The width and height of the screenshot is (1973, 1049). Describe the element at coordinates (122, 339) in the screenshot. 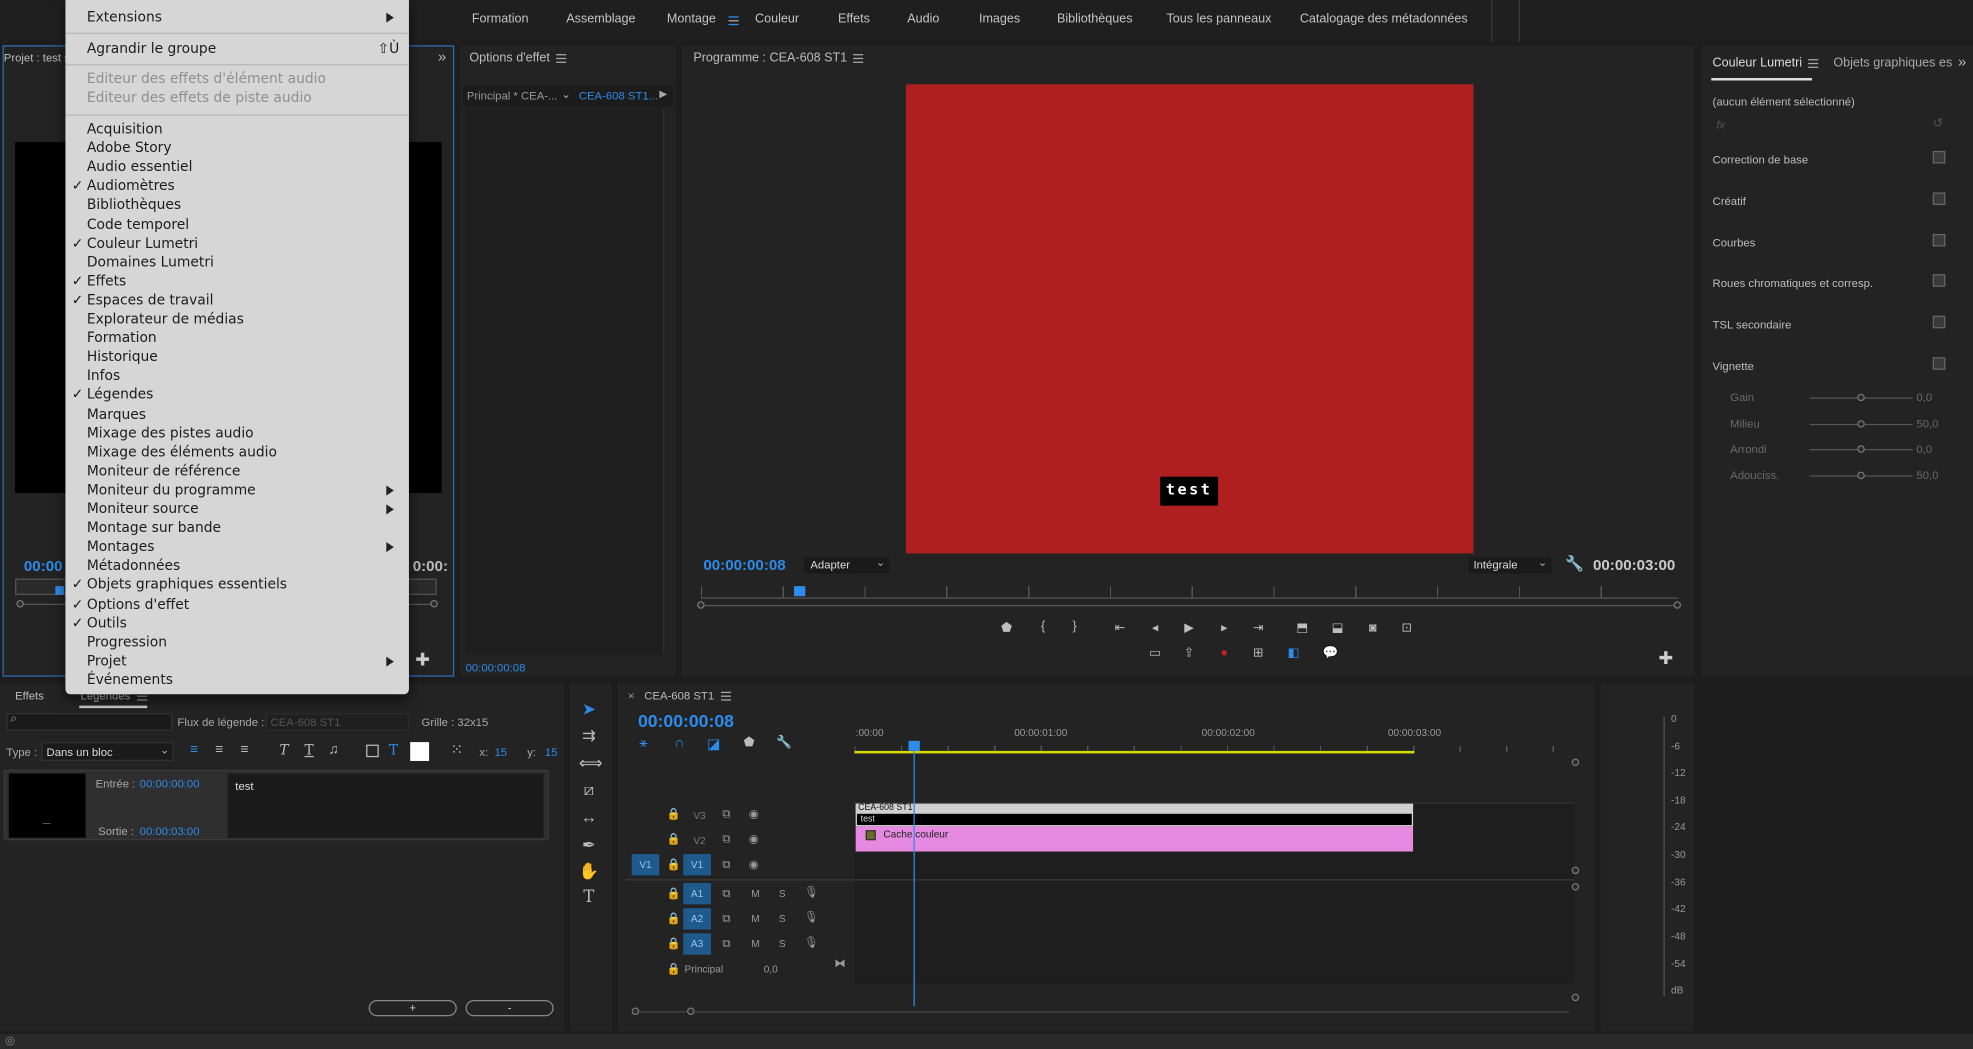

I see `menu-item: Formation` at that location.